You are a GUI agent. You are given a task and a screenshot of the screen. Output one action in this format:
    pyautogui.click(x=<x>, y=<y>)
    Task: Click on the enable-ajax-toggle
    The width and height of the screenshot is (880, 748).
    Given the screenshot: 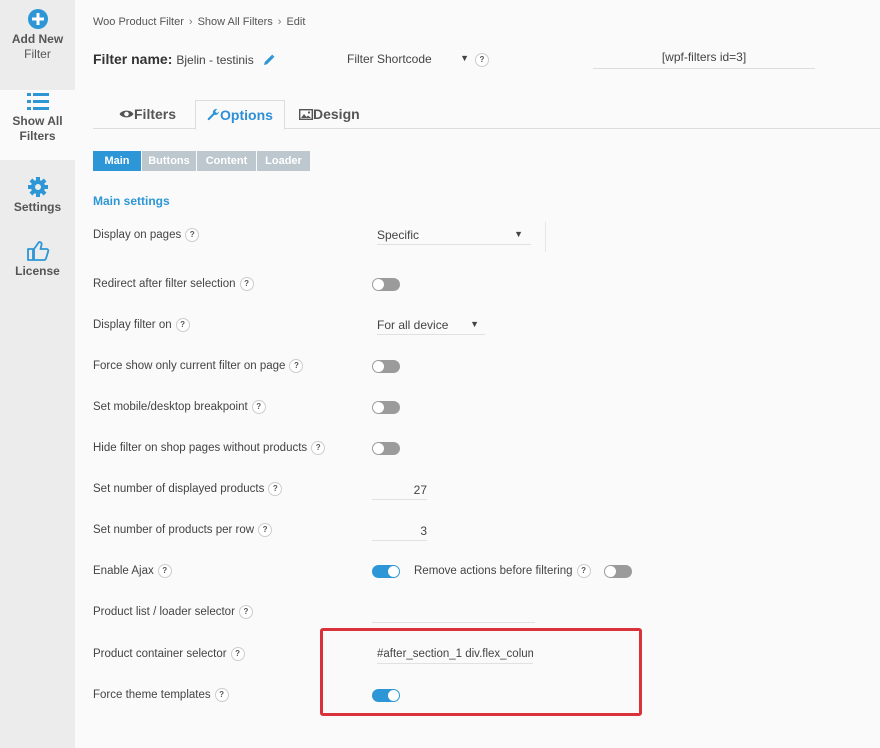 What is the action you would take?
    pyautogui.click(x=386, y=571)
    